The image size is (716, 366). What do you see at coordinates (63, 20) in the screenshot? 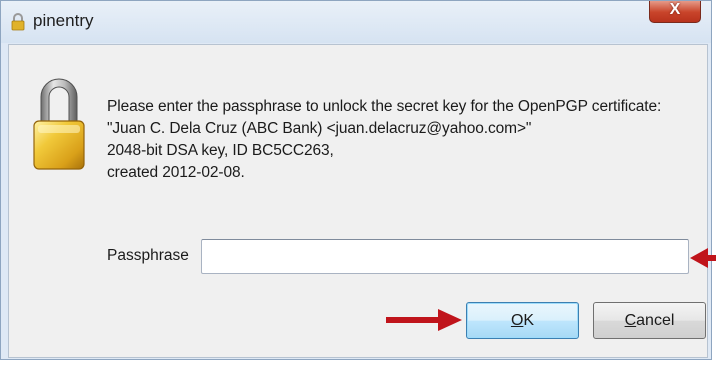
I see `window-title: pinentry` at bounding box center [63, 20].